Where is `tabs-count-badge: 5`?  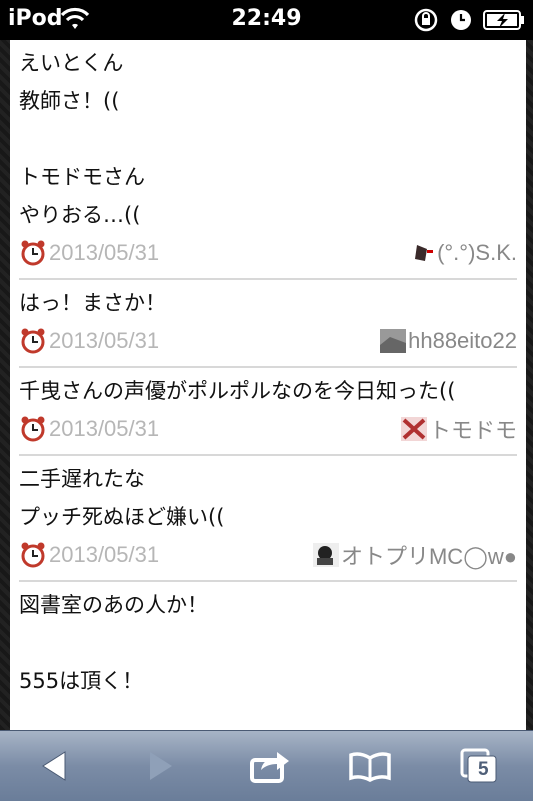 tabs-count-badge: 5 is located at coordinates (483, 769).